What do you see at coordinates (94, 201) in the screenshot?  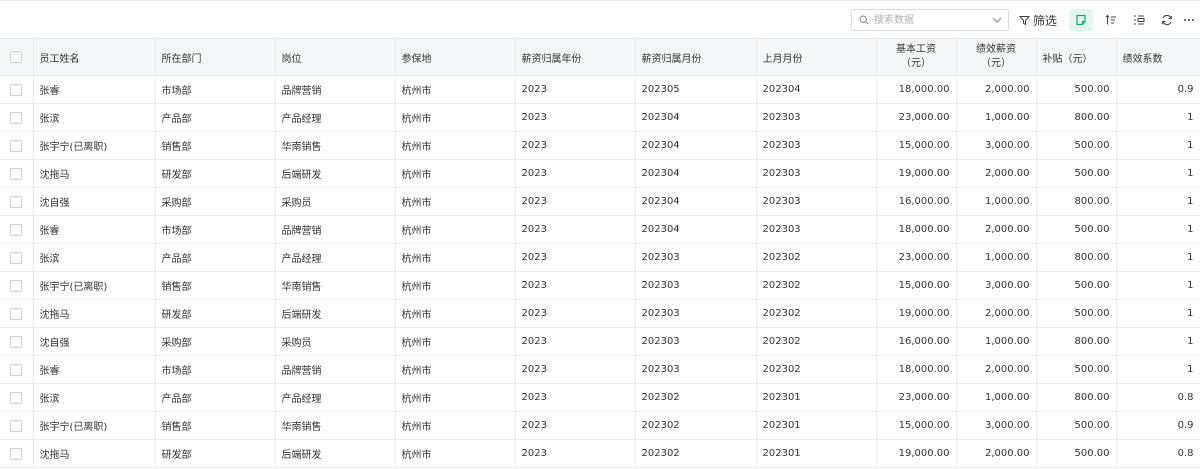 I see `cell-name: 沈自强` at bounding box center [94, 201].